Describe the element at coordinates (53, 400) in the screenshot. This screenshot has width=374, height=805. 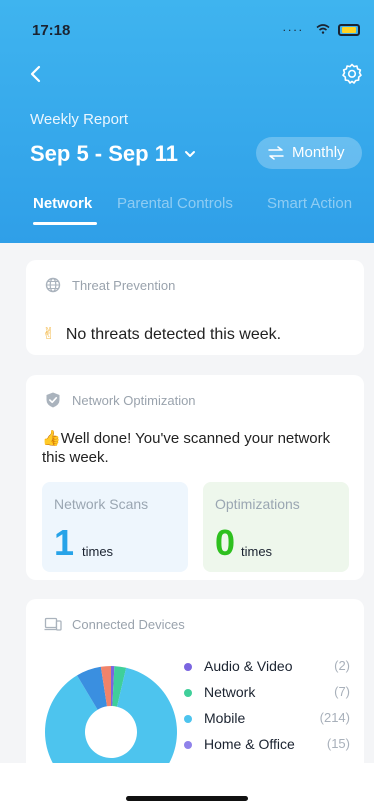
I see `shield-check-icon` at that location.